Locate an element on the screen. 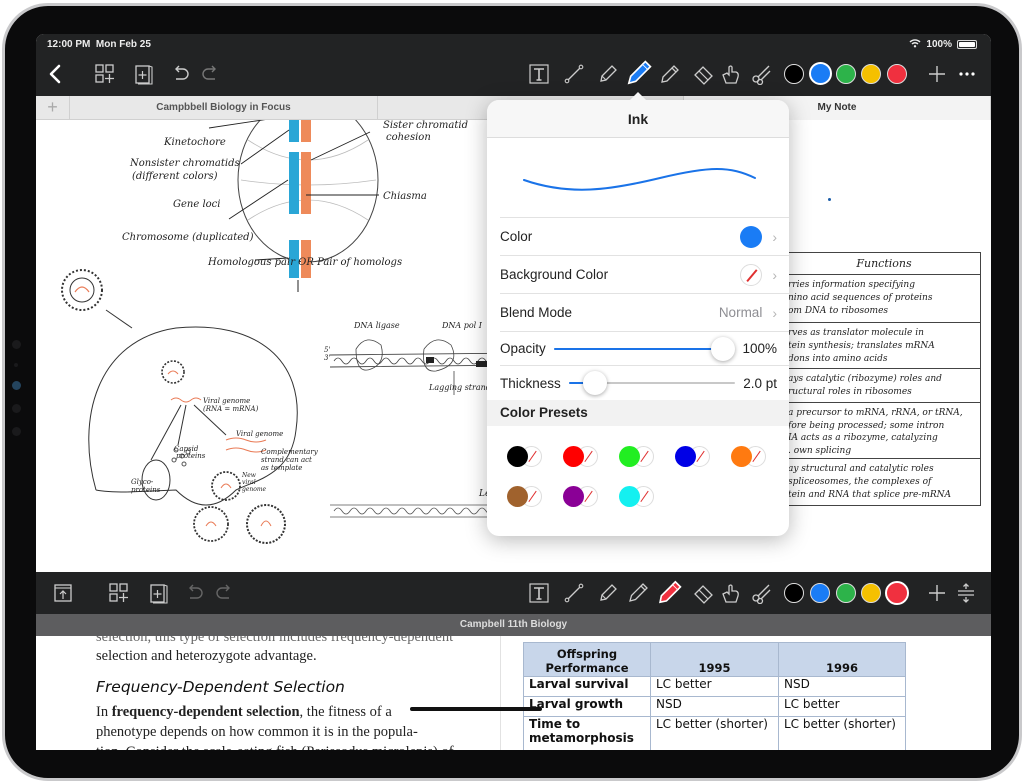 The height and width of the screenshot is (784, 1024). back-chevron-icon is located at coordinates (56, 74).